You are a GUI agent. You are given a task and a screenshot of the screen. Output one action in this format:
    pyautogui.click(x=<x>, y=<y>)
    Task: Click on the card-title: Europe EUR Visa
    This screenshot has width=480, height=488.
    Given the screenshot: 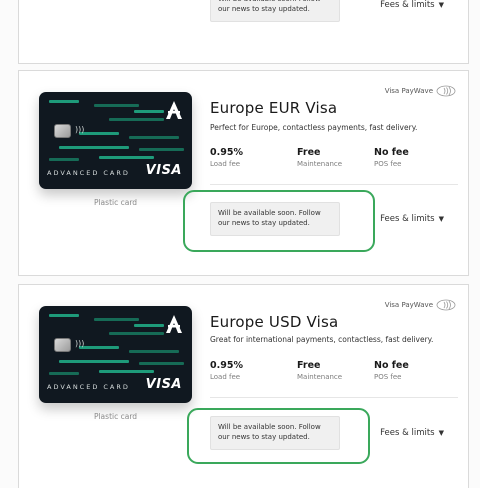 What is the action you would take?
    pyautogui.click(x=274, y=108)
    